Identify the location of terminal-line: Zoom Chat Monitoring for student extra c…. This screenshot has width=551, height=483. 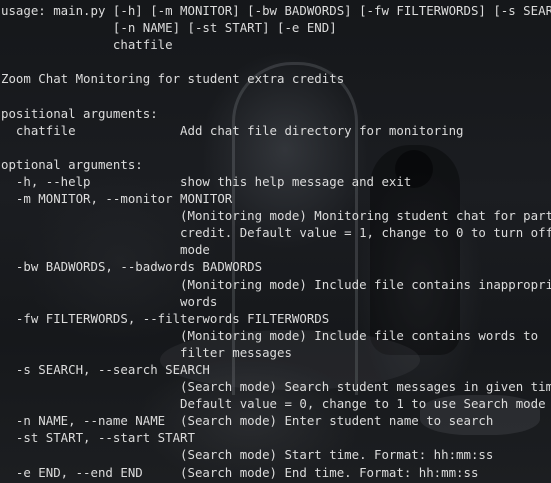
(173, 79).